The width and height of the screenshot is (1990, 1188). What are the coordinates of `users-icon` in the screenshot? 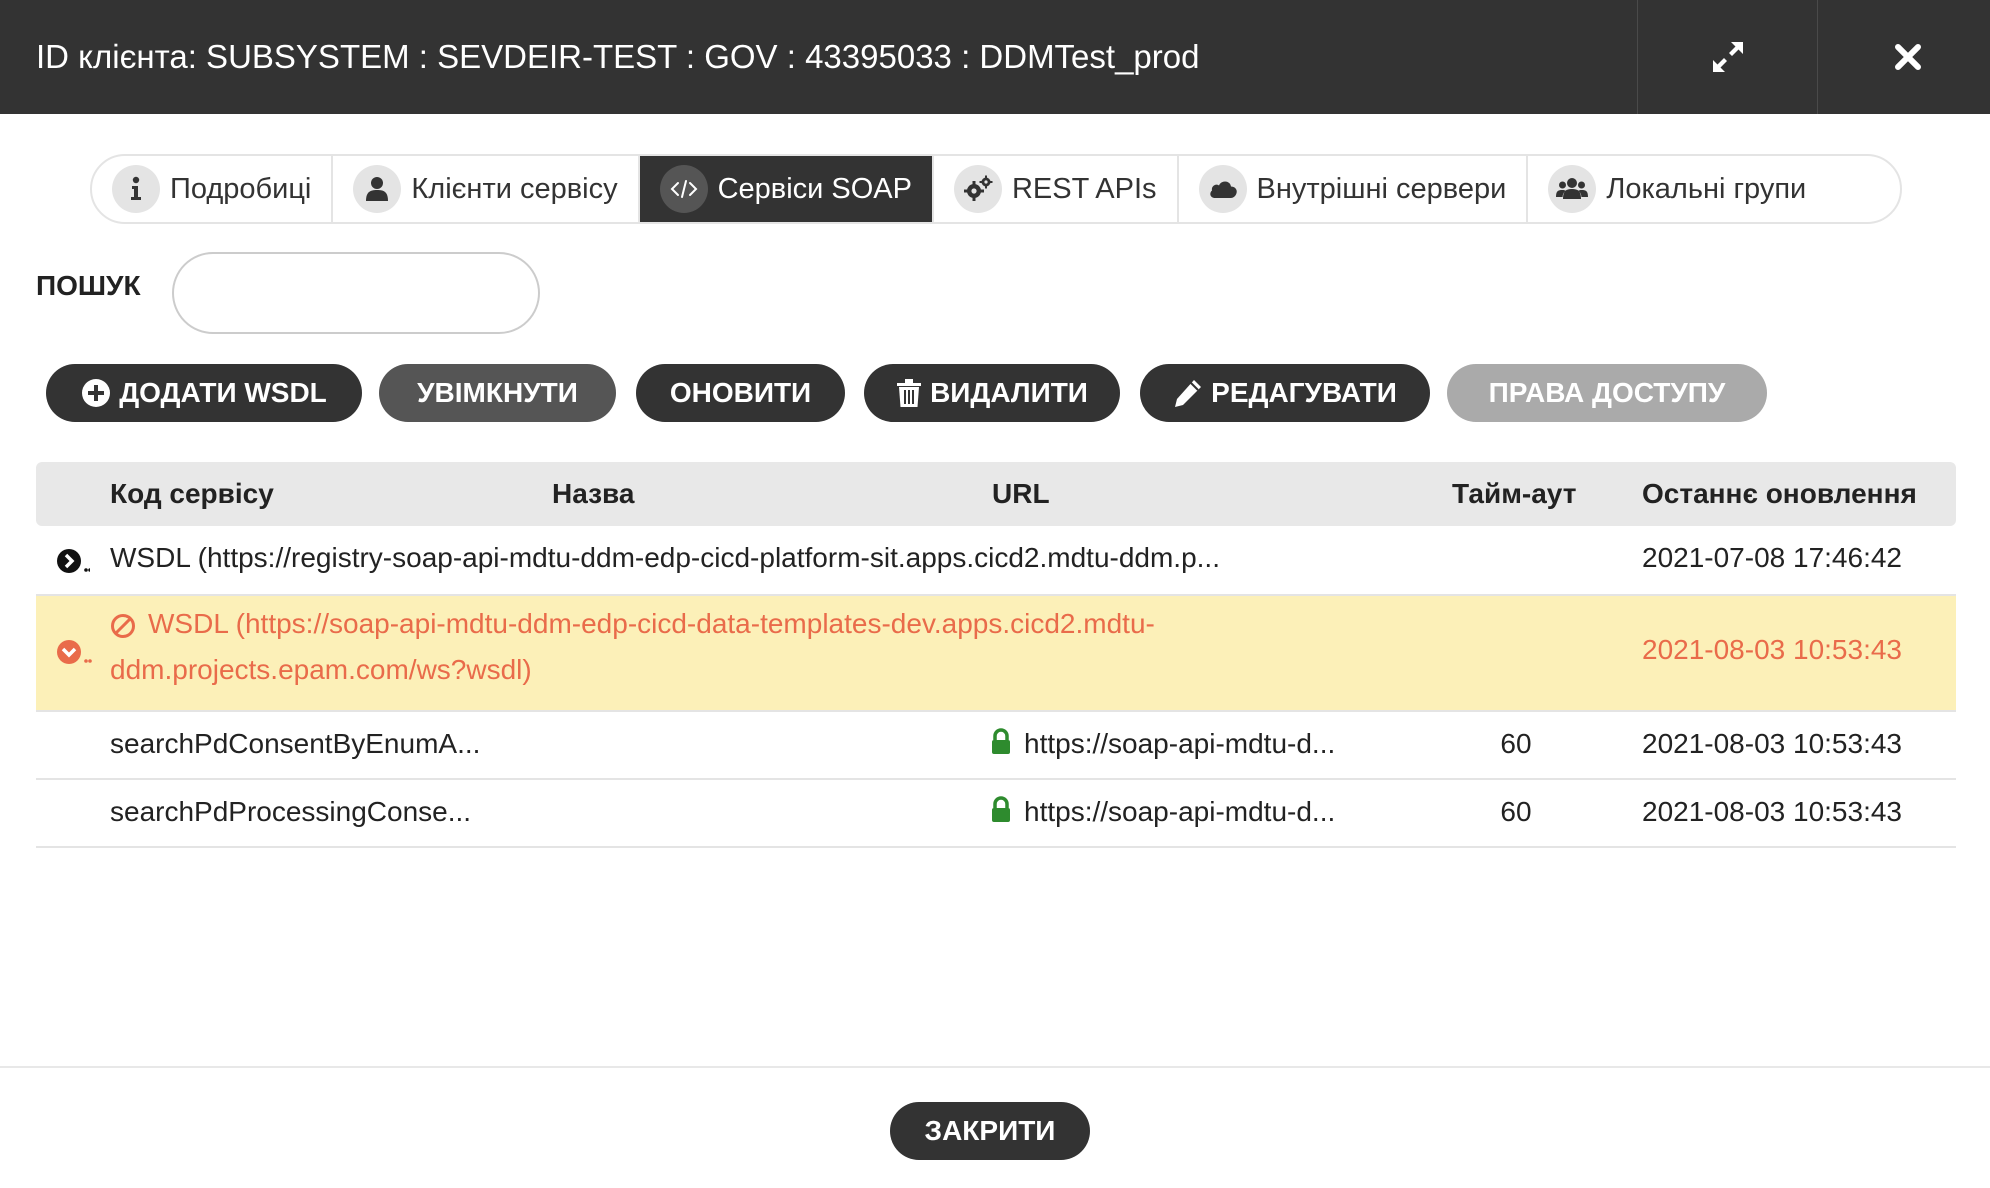 It's located at (1572, 189).